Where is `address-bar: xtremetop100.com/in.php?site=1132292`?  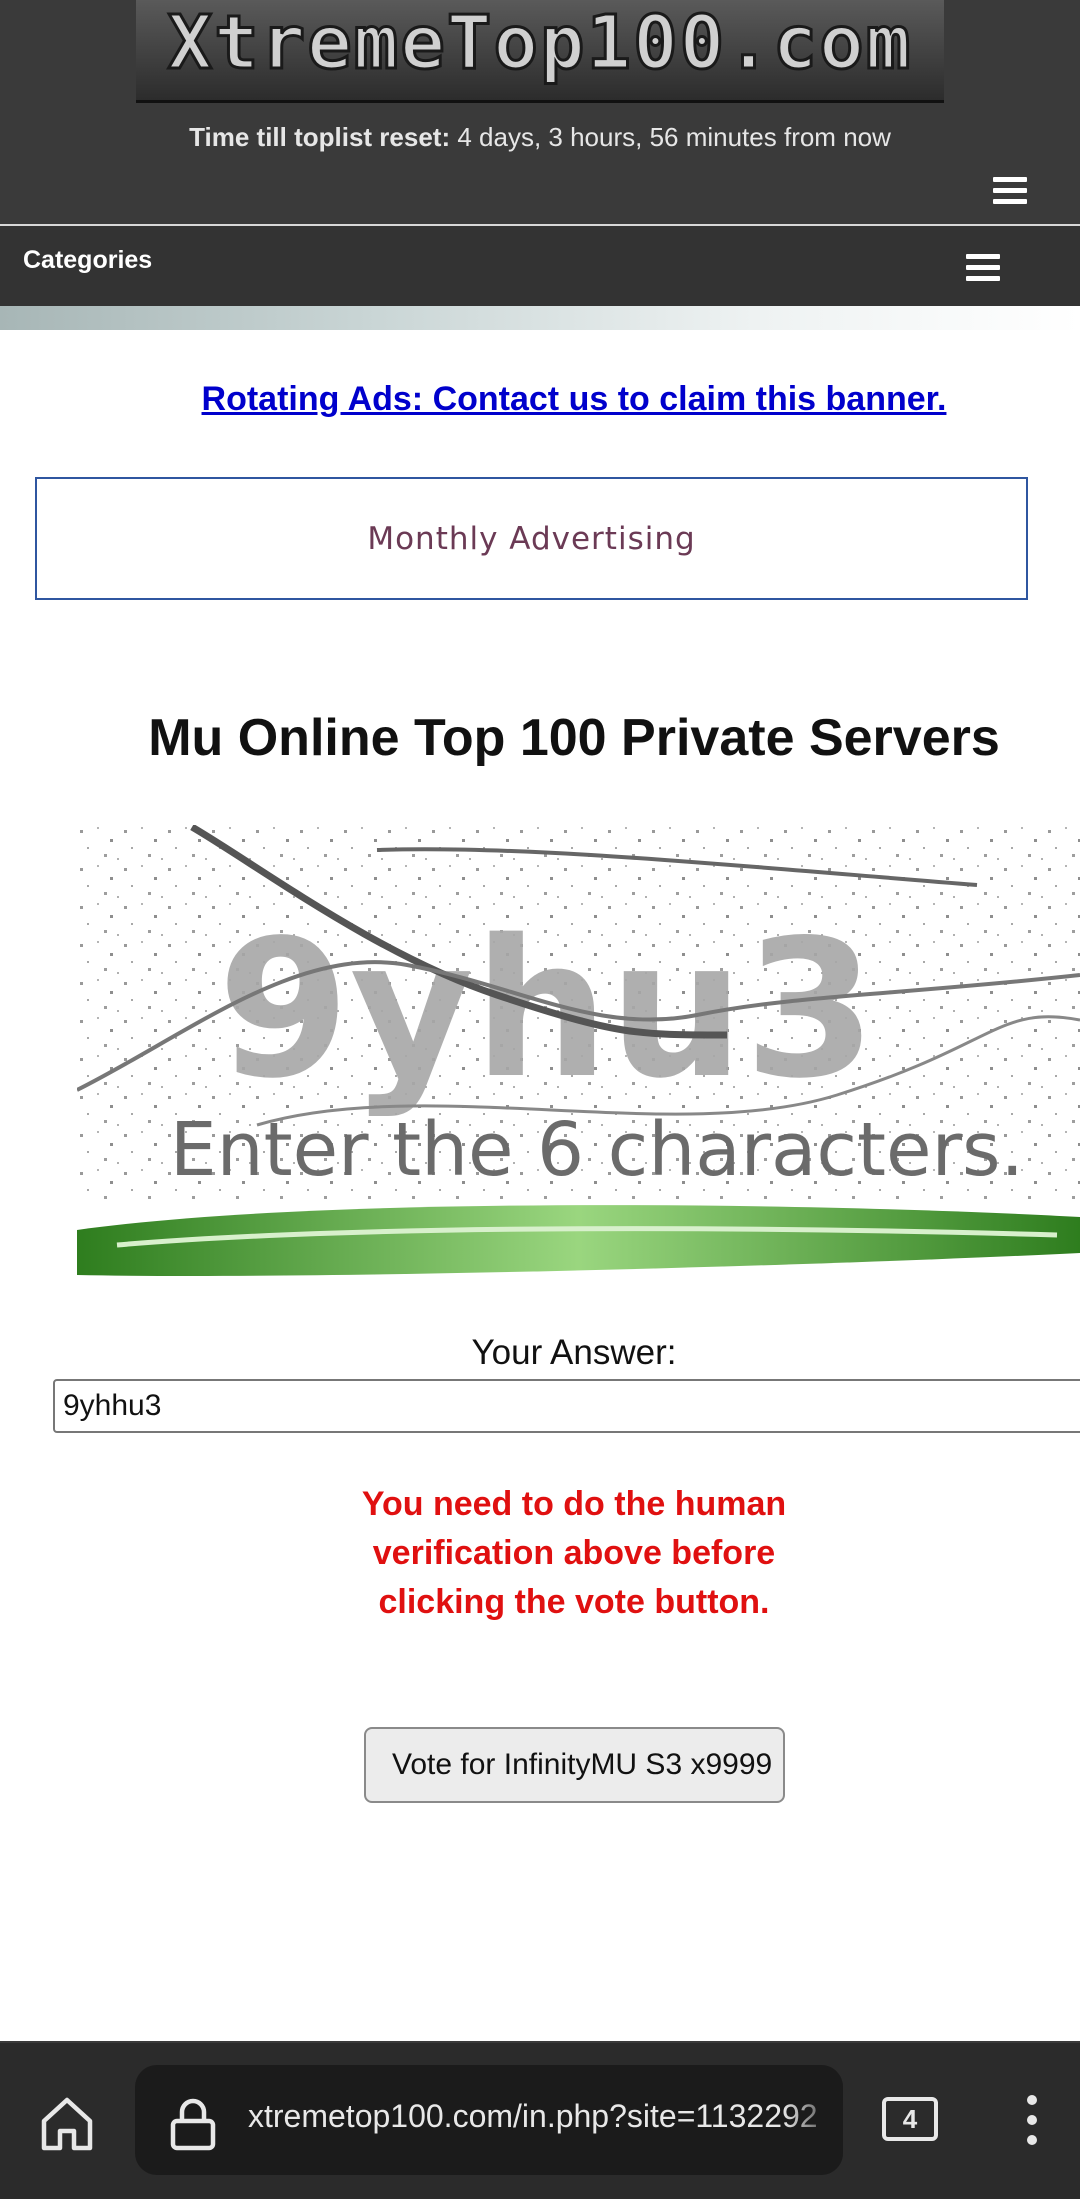
address-bar: xtremetop100.com/in.php?site=1132292 is located at coordinates (489, 2120).